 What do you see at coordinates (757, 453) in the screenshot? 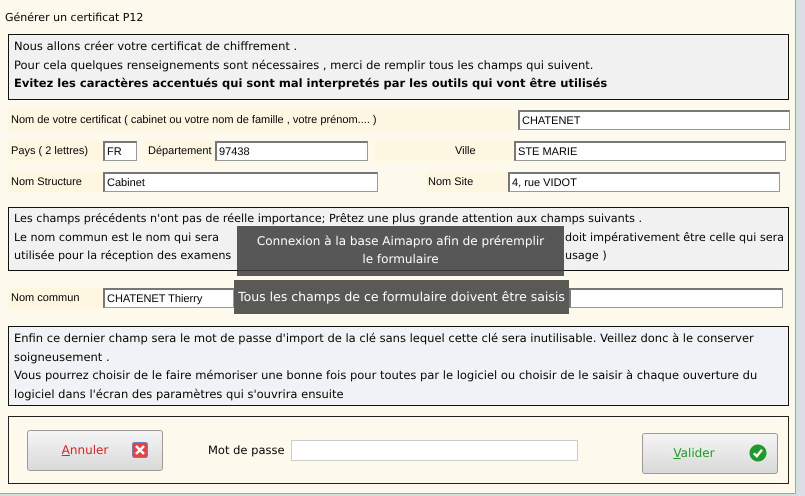
I see `check-icon` at bounding box center [757, 453].